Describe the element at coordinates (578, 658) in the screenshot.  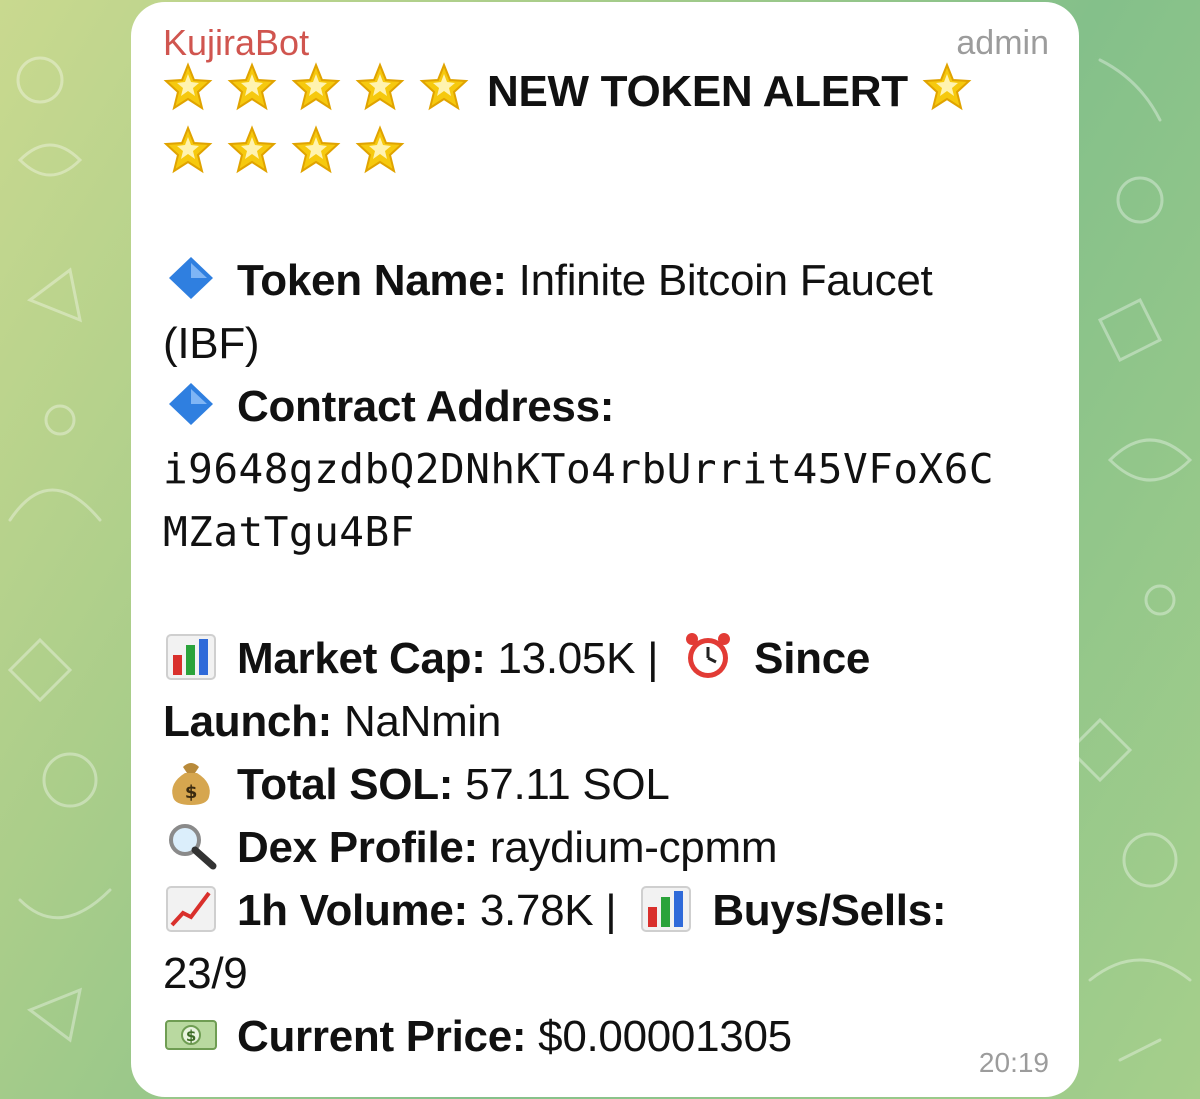
I see `market-cap-value: 13.05K |` at that location.